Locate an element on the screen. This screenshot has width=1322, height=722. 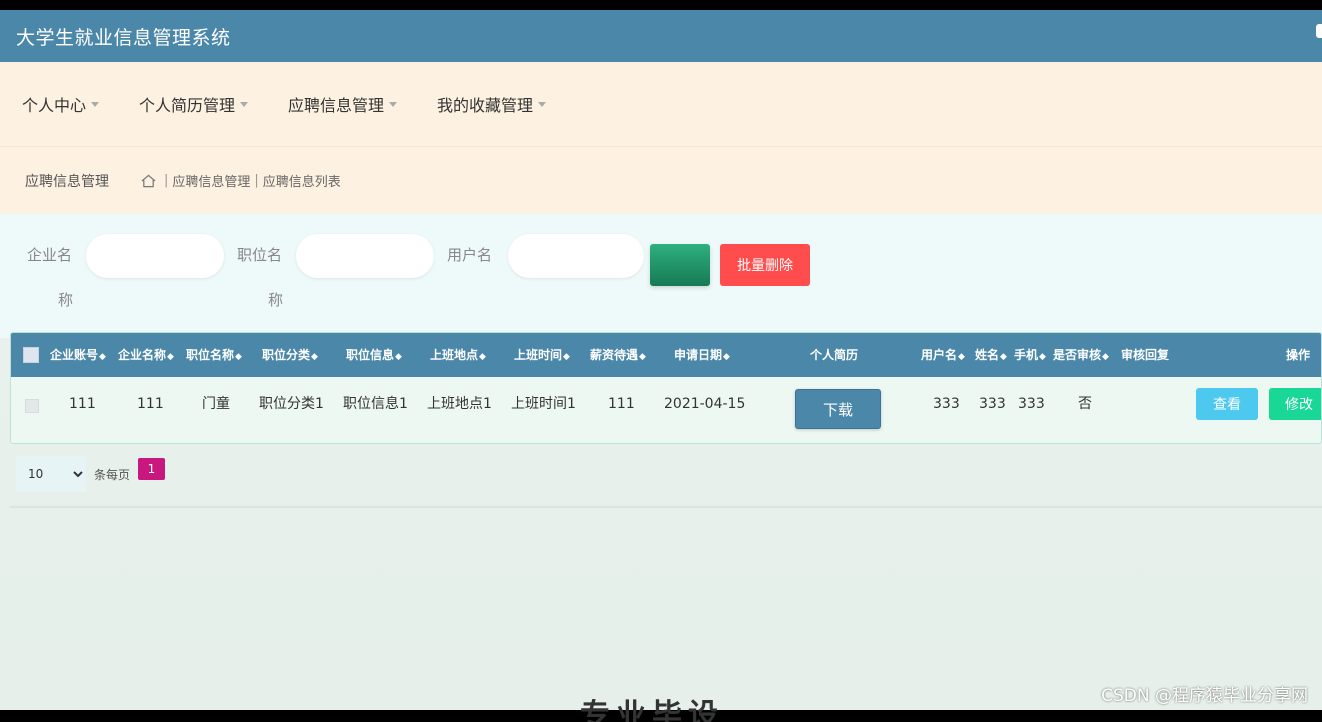
pagination: 10 条每页 1 is located at coordinates (666, 480).